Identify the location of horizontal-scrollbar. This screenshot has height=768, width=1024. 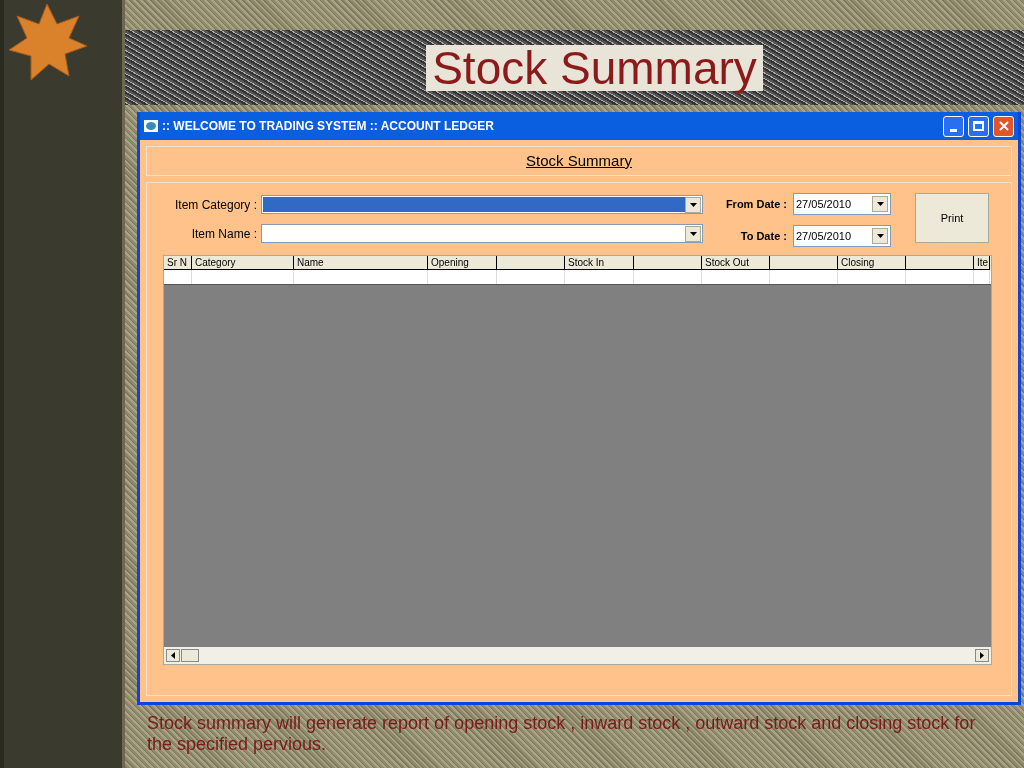
(577, 655).